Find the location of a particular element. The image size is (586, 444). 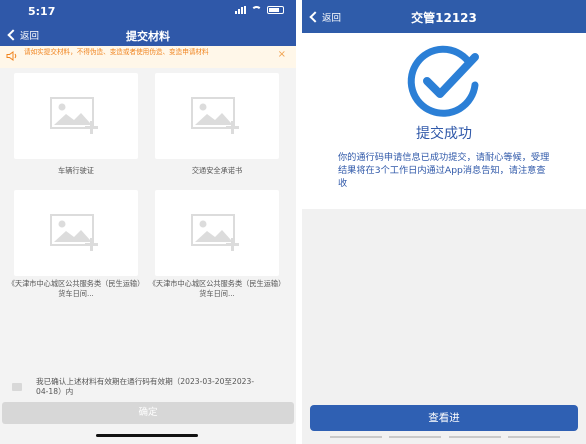

page-title: 交管12123 is located at coordinates (444, 18).